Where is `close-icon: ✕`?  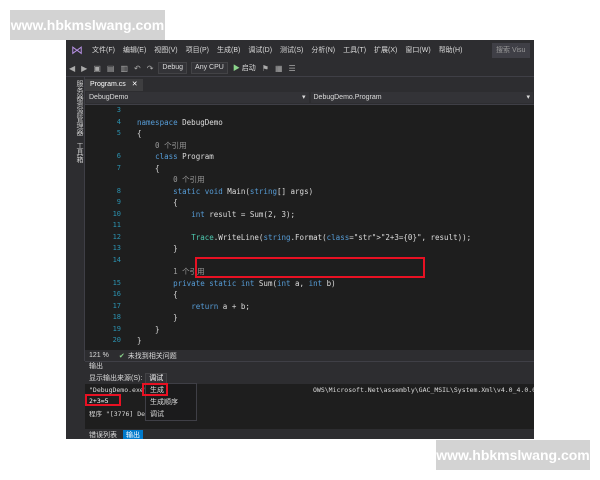
close-icon: ✕ is located at coordinates (135, 85).